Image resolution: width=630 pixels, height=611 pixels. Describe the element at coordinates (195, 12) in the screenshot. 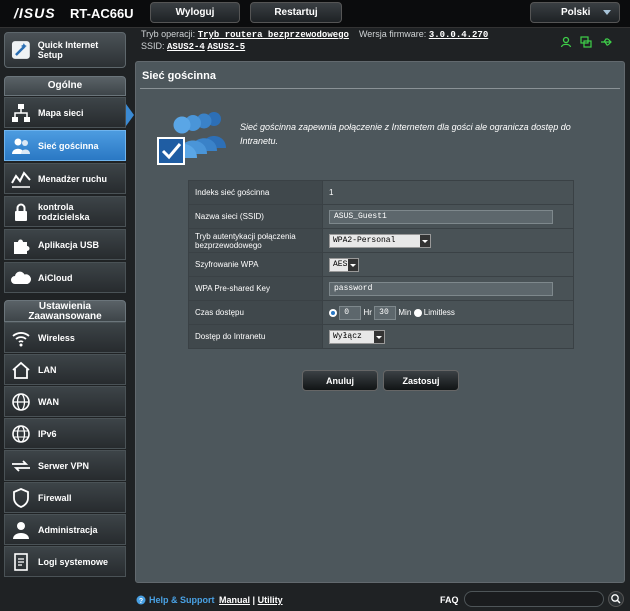

I see `logout-button: Wyloguj` at that location.